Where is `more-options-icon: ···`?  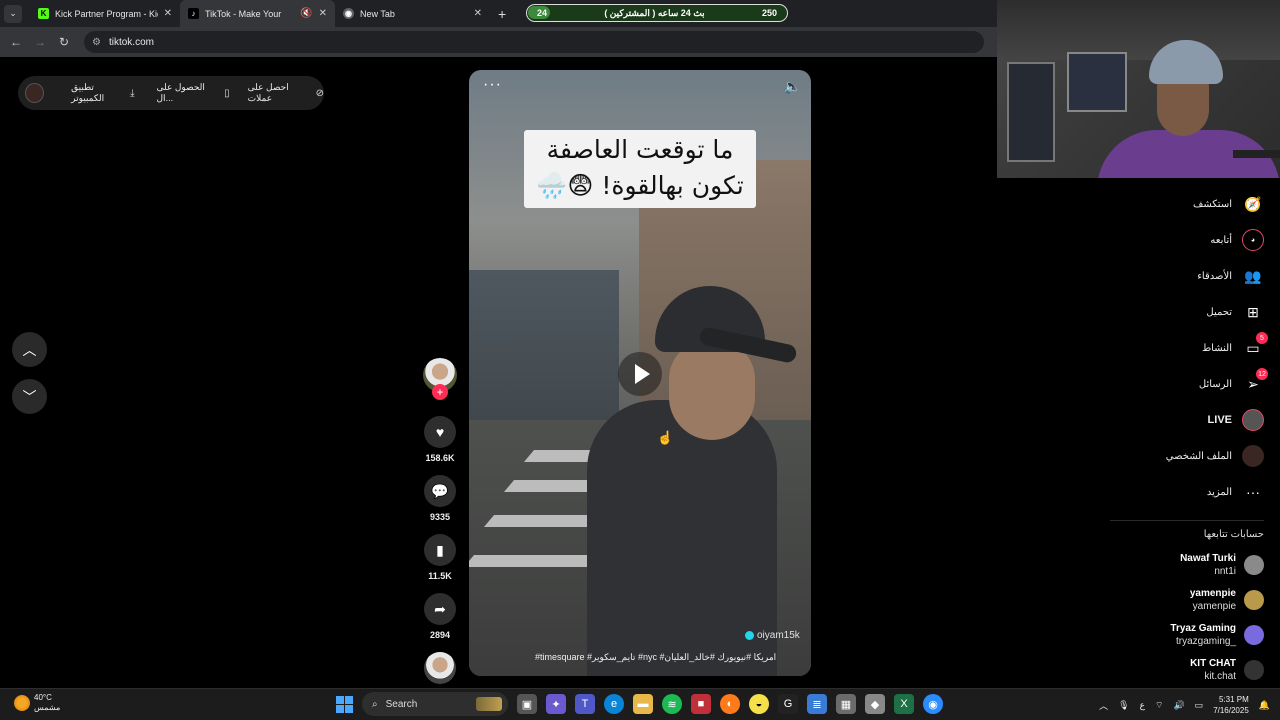
more-options-icon: ··· is located at coordinates (492, 85).